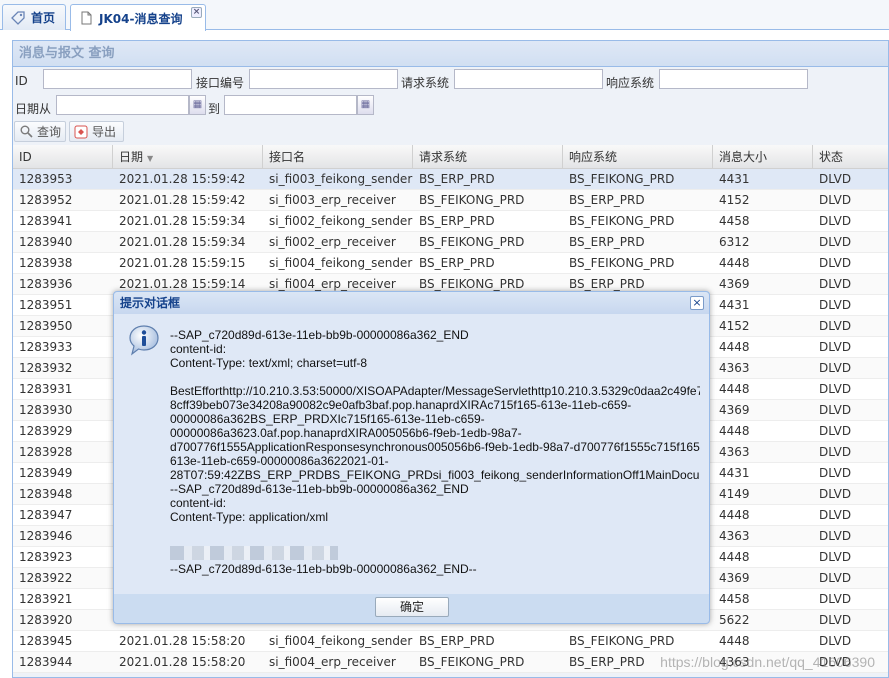 This screenshot has width=889, height=678. What do you see at coordinates (117, 79) in the screenshot?
I see `id-input` at bounding box center [117, 79].